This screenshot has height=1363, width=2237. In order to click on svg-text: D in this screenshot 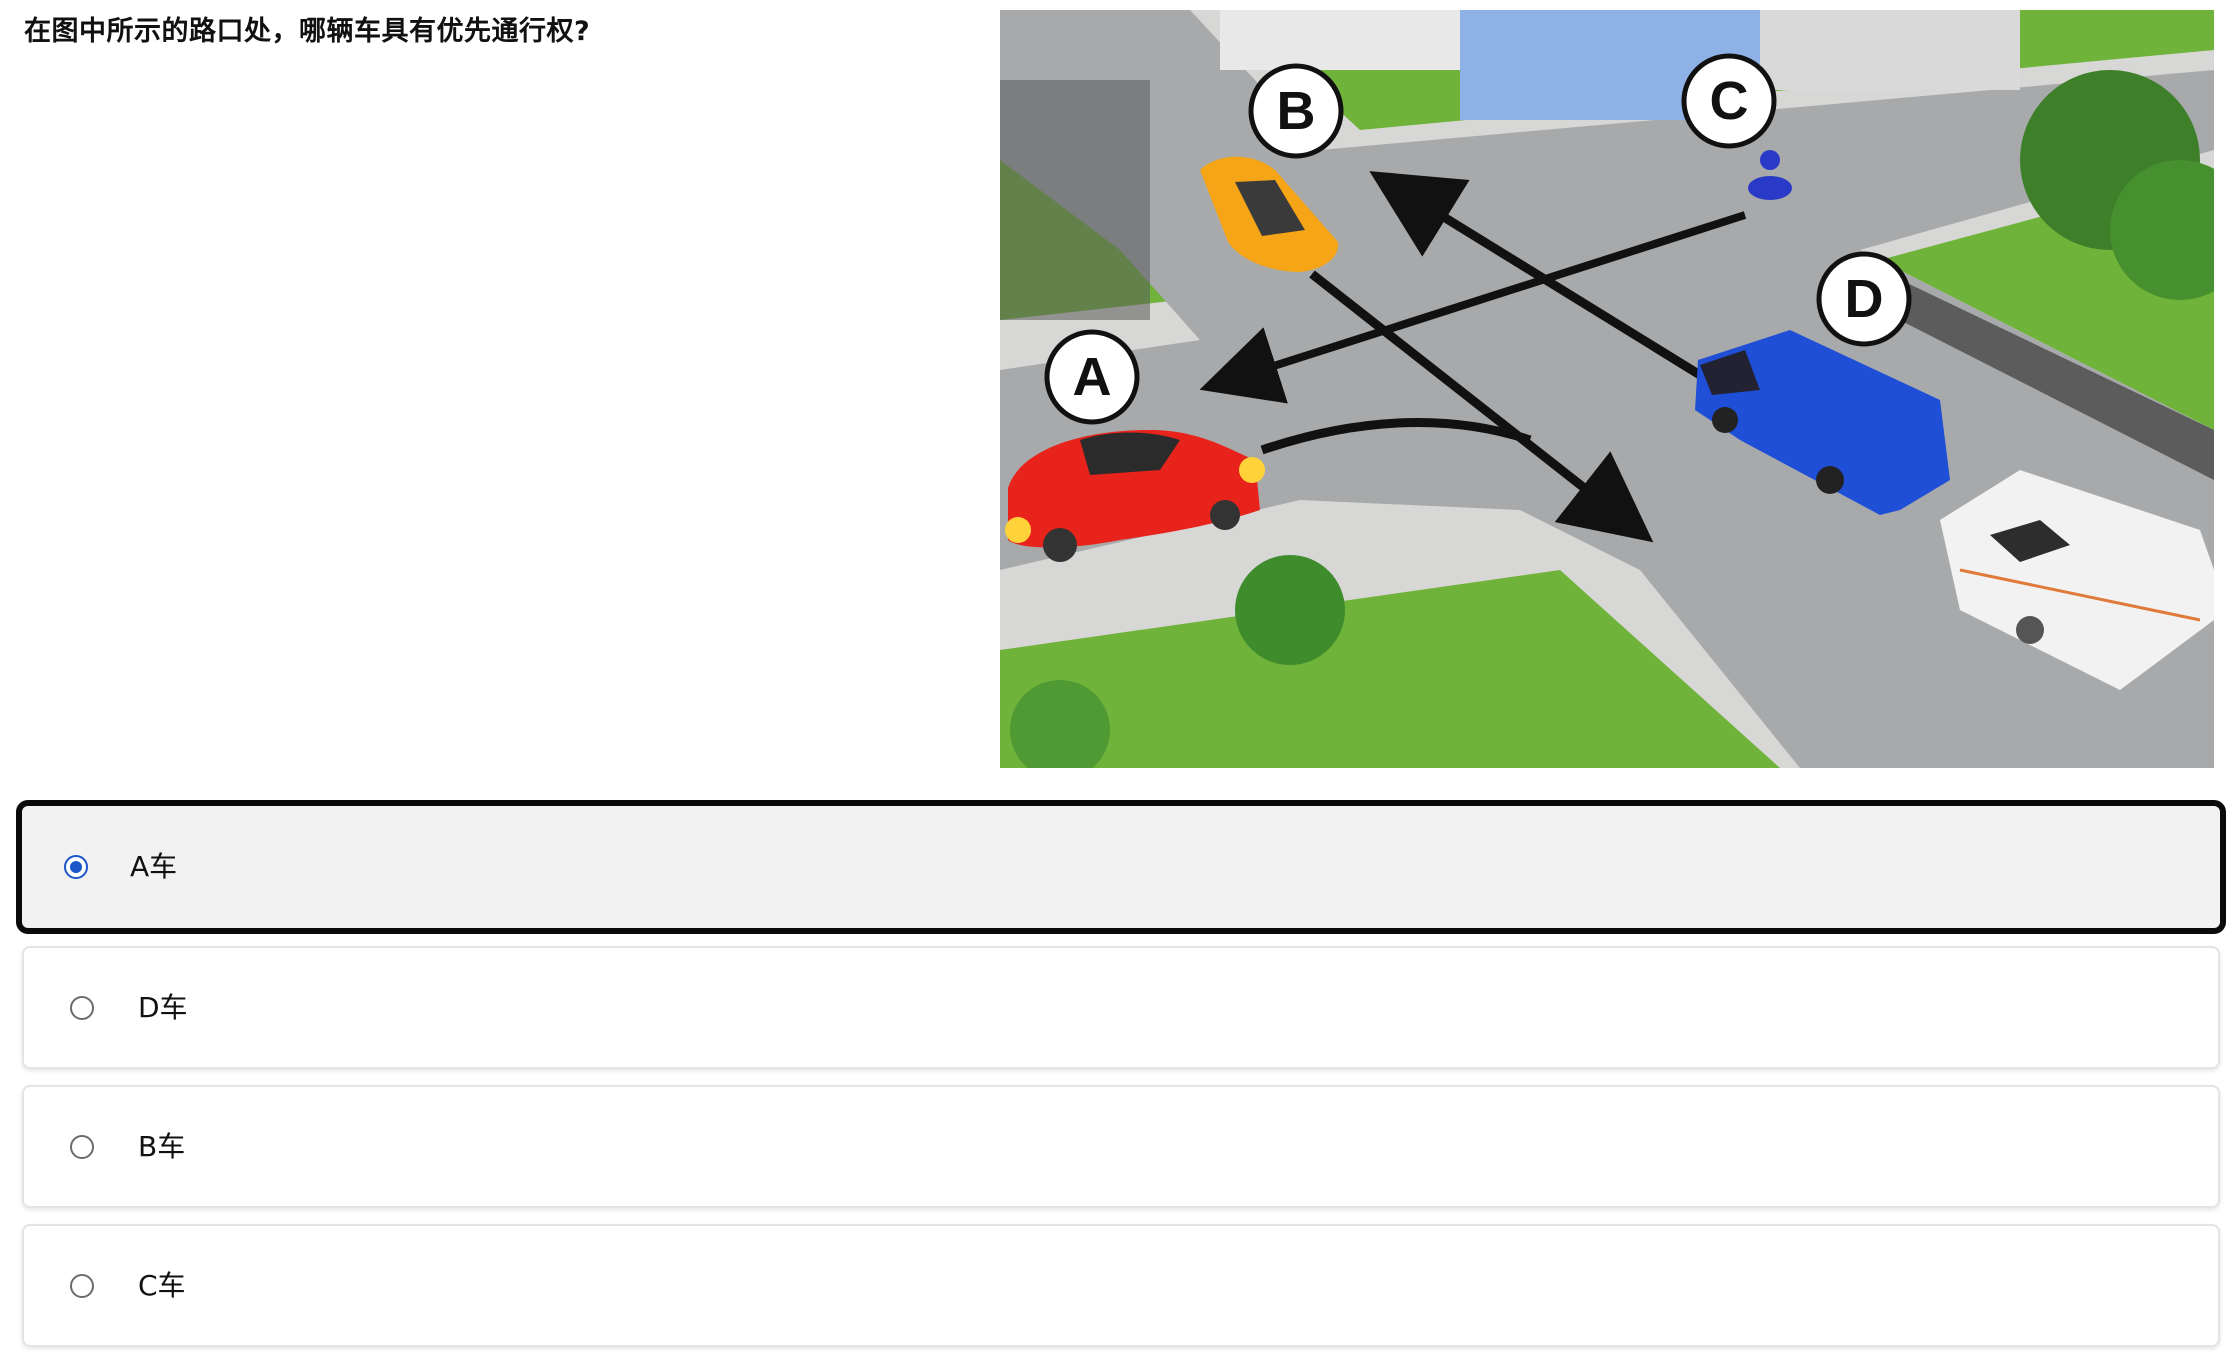, I will do `click(1864, 299)`.